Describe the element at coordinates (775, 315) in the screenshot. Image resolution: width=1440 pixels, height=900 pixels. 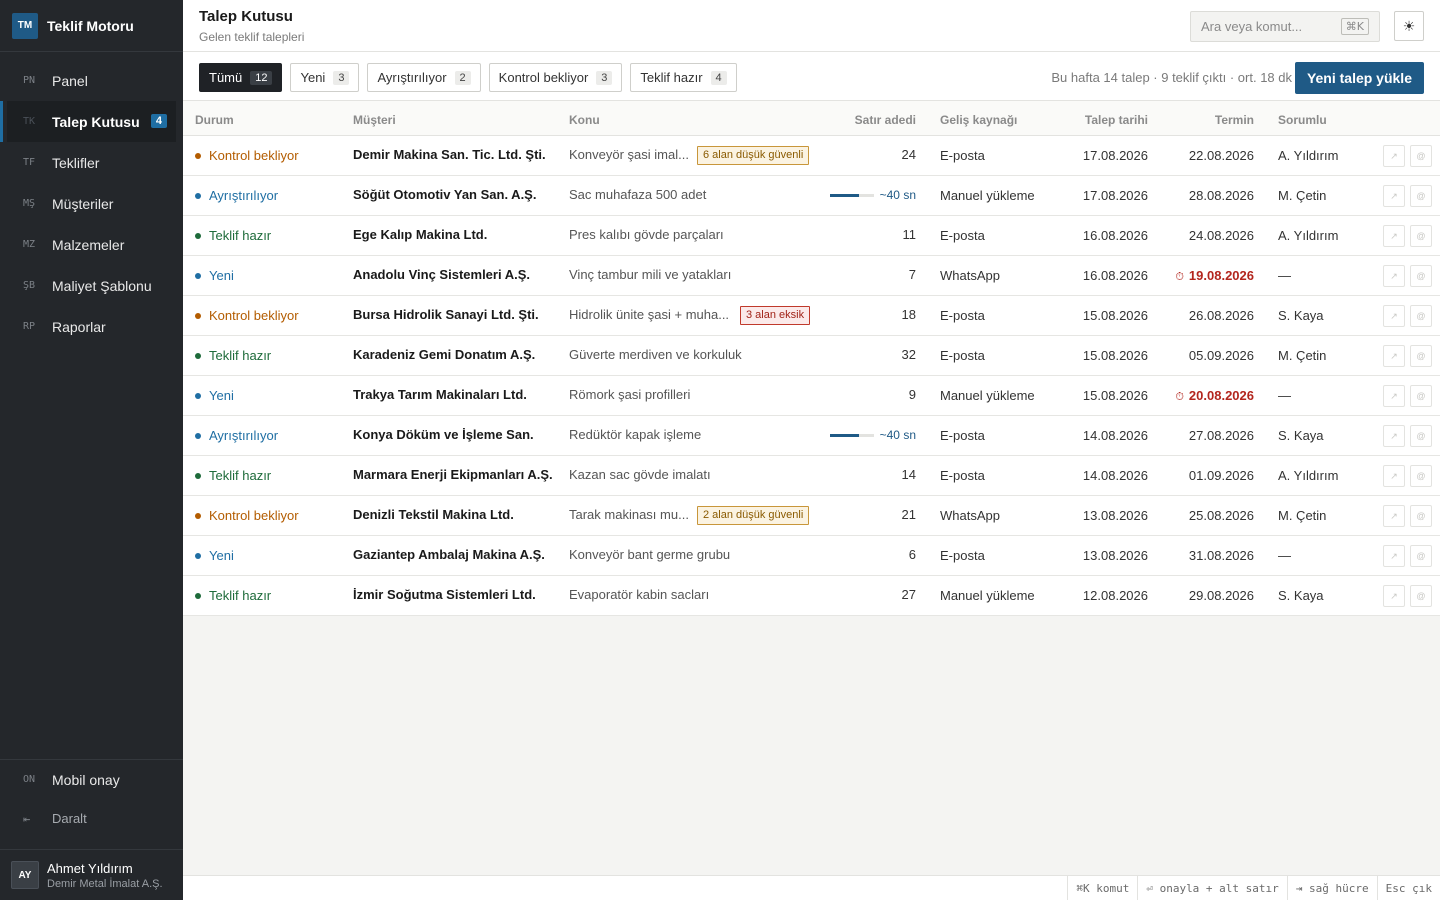
I see `warning-tag: 3 alan eksik` at that location.